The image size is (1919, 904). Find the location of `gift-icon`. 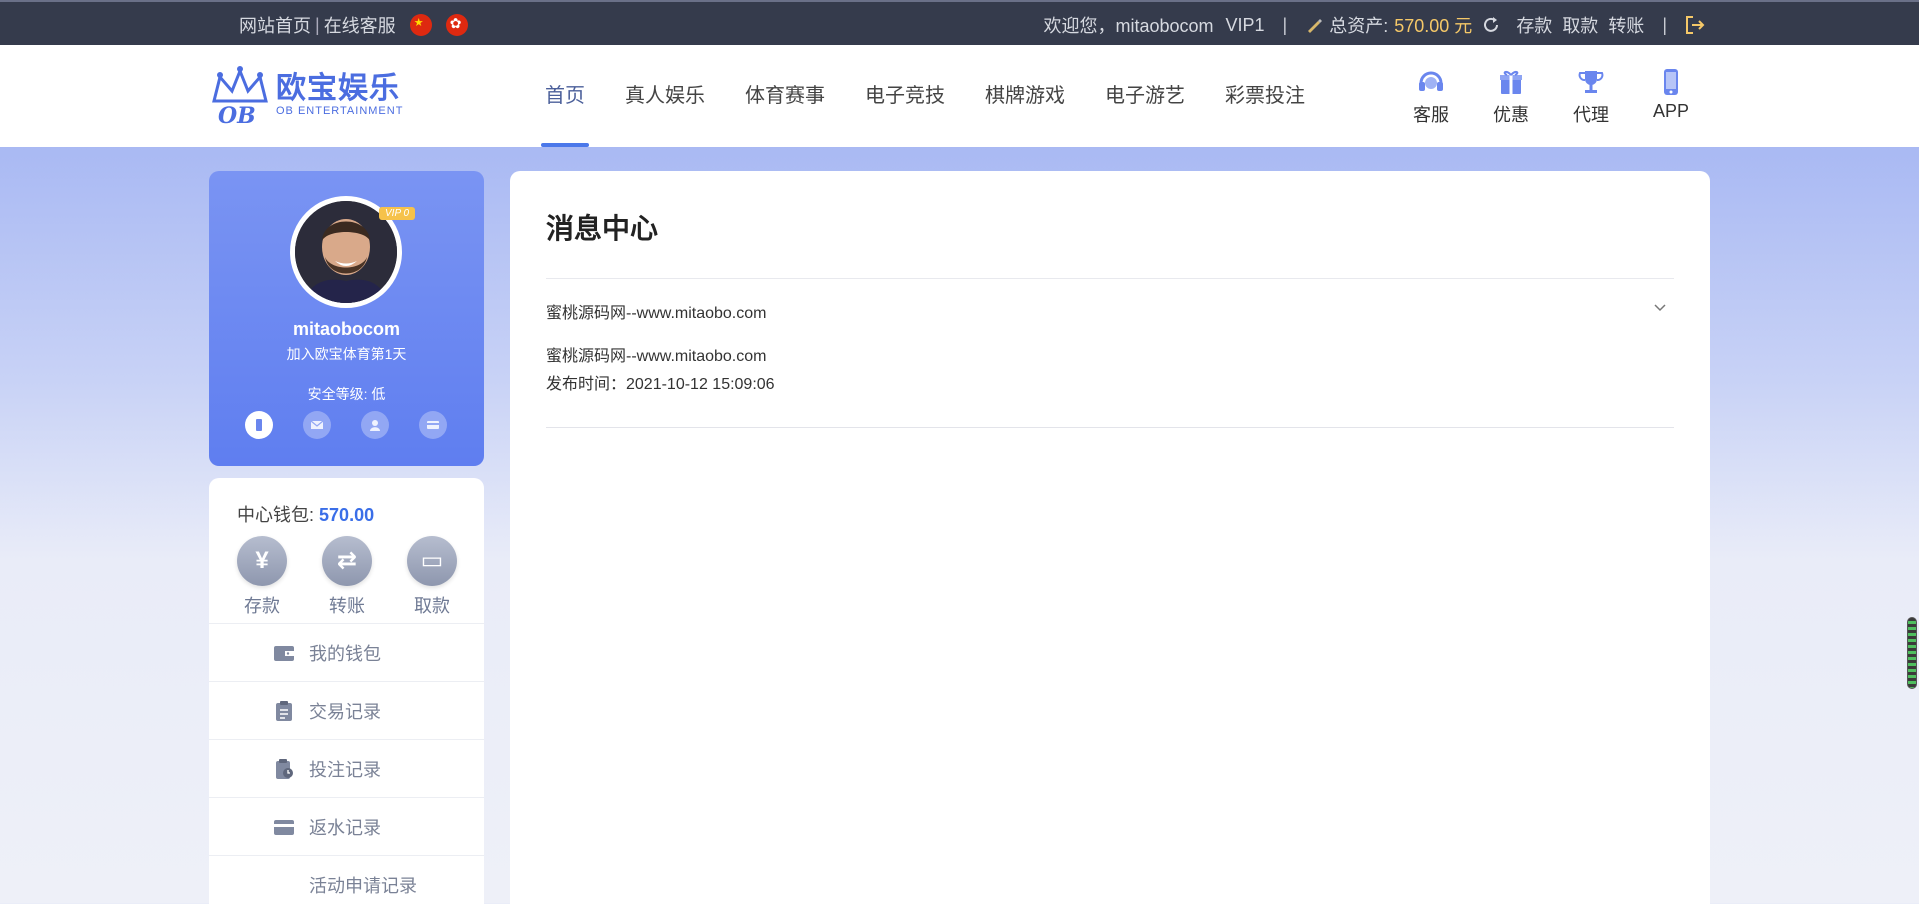

gift-icon is located at coordinates (1511, 82).